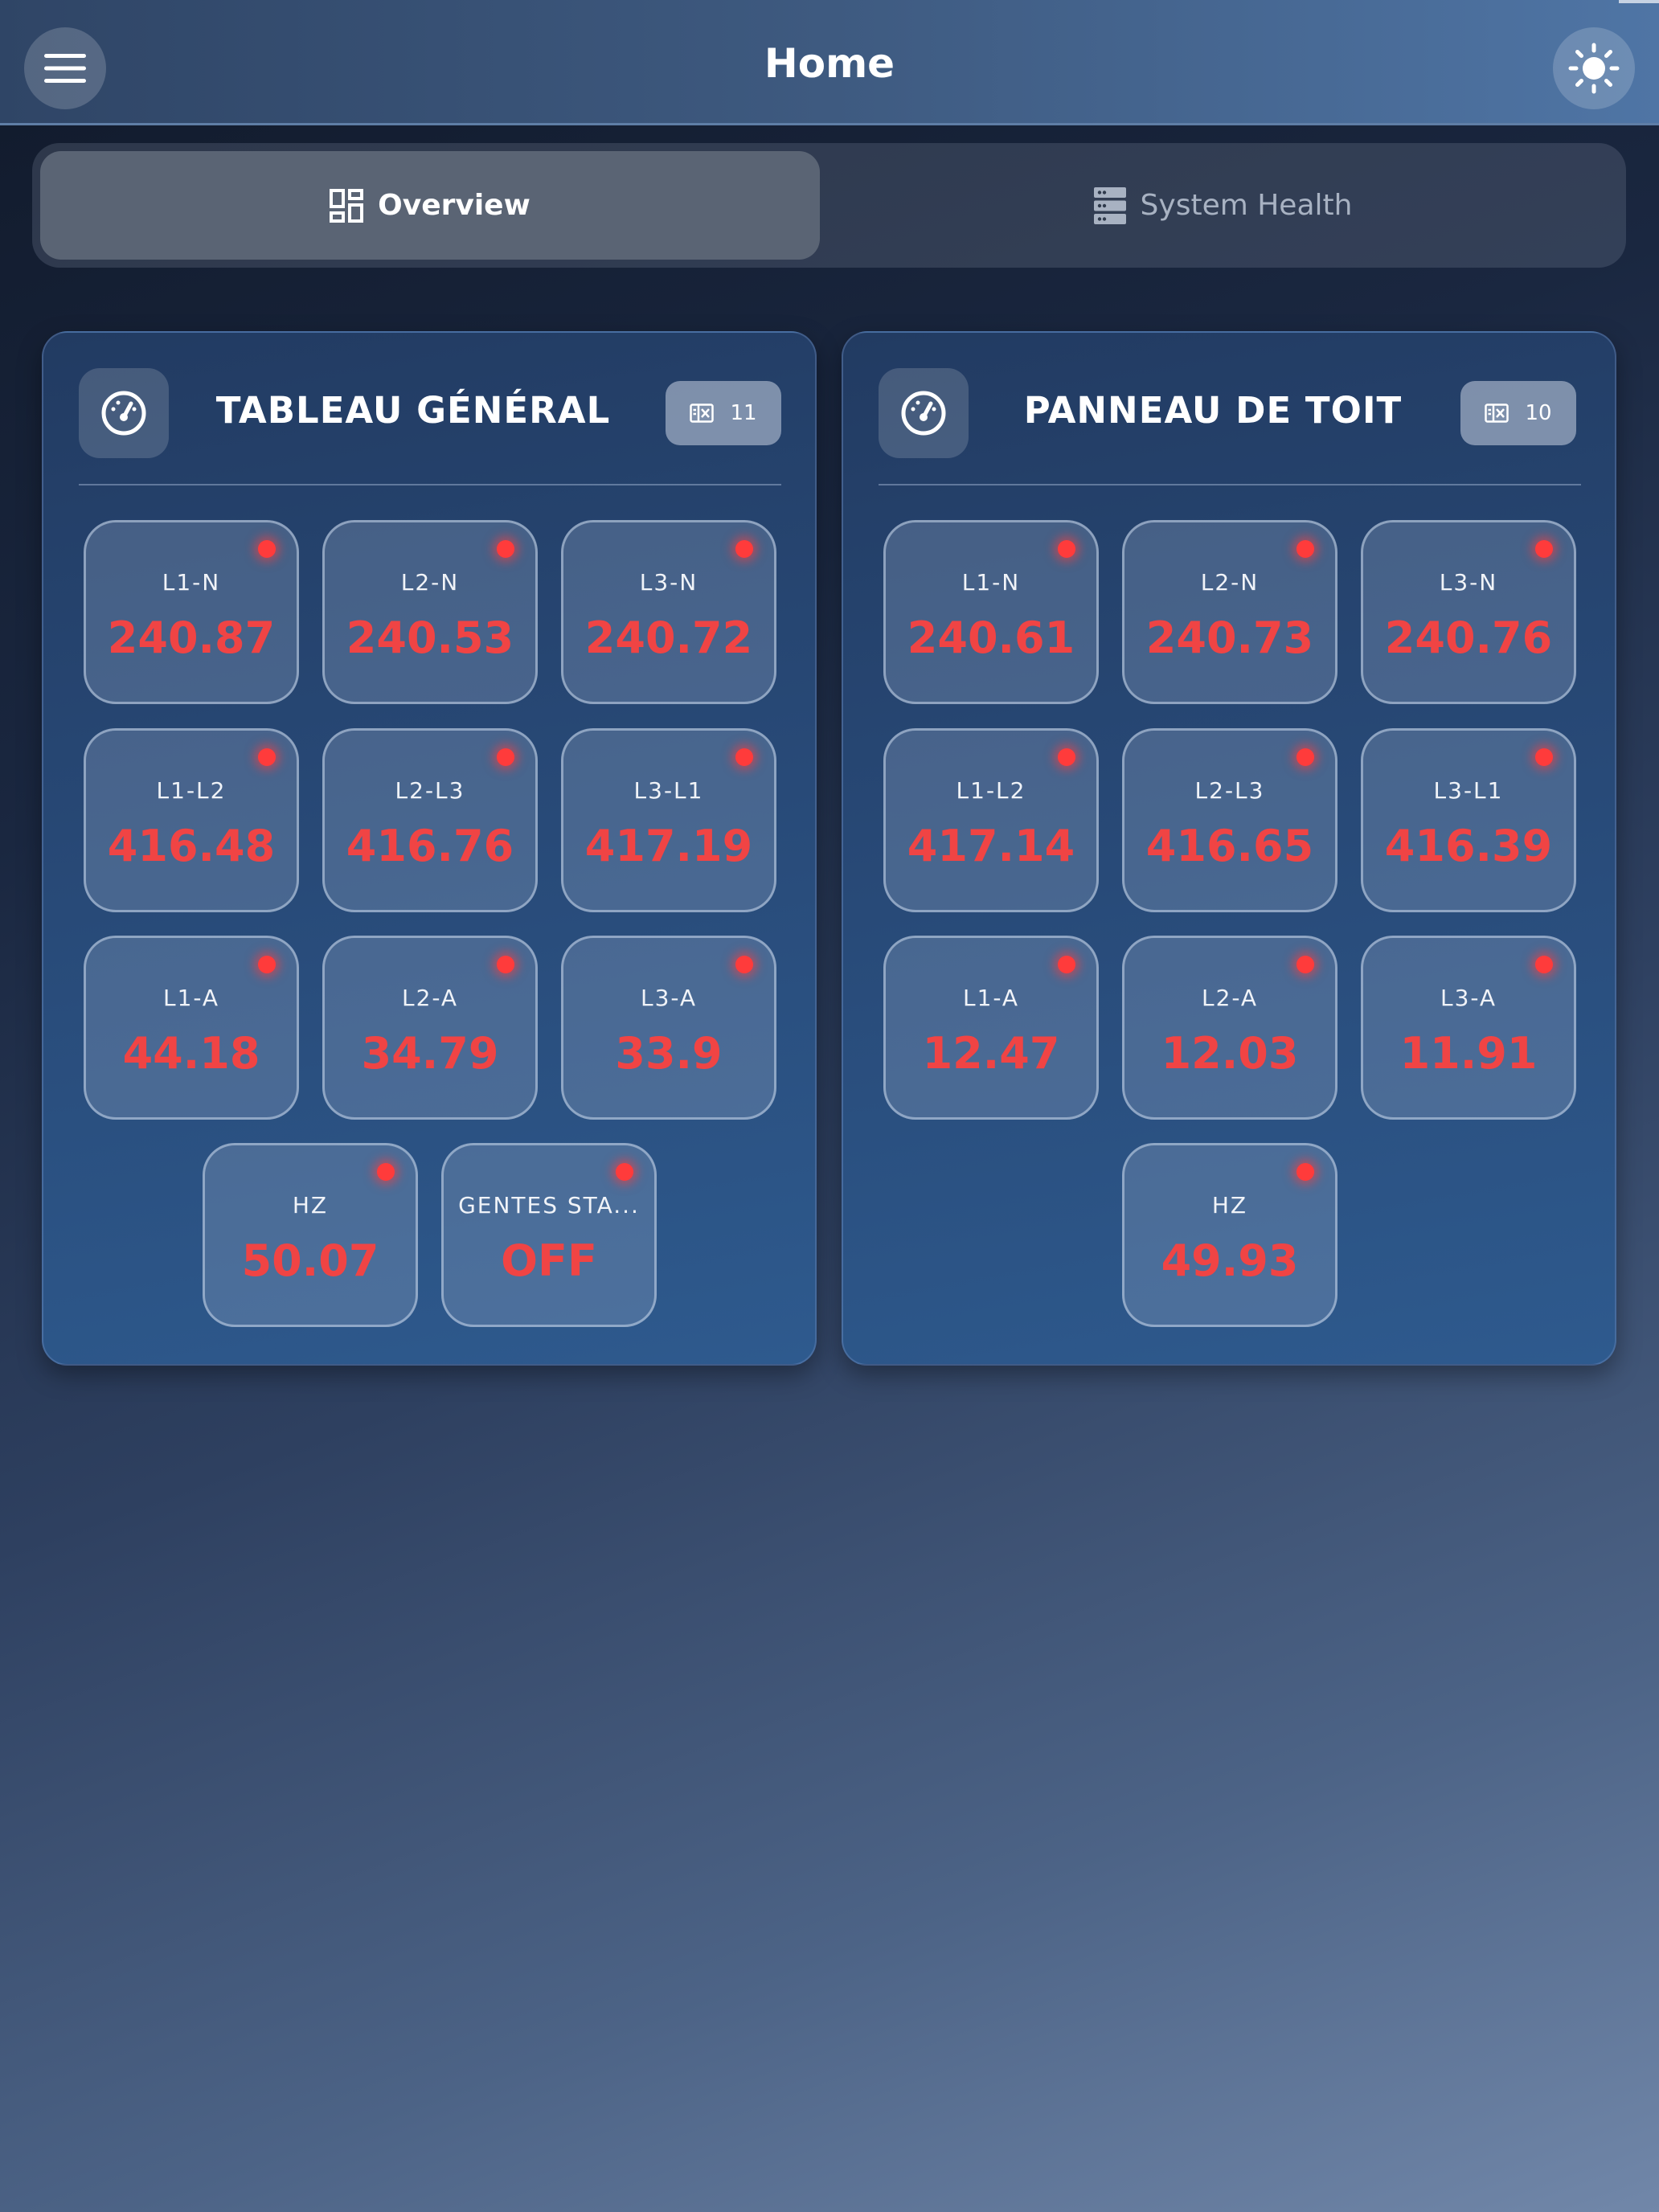  I want to click on tile-l1-n: L1-N 240.61, so click(991, 612).